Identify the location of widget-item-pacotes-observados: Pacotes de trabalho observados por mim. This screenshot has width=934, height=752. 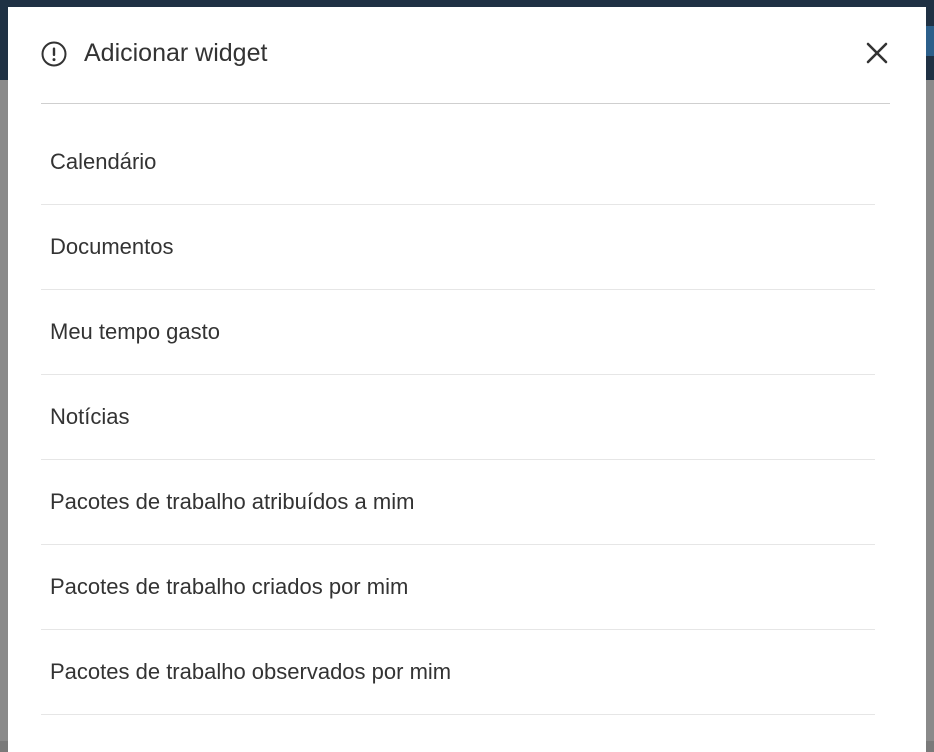
(458, 672).